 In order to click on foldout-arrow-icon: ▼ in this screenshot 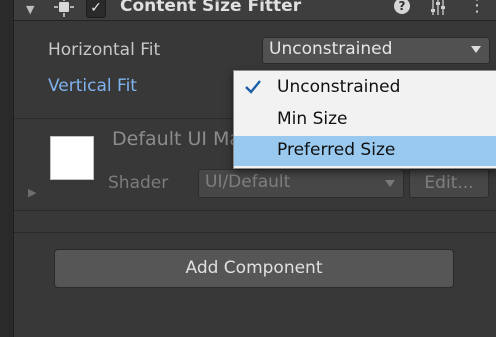, I will do `click(30, 10)`.